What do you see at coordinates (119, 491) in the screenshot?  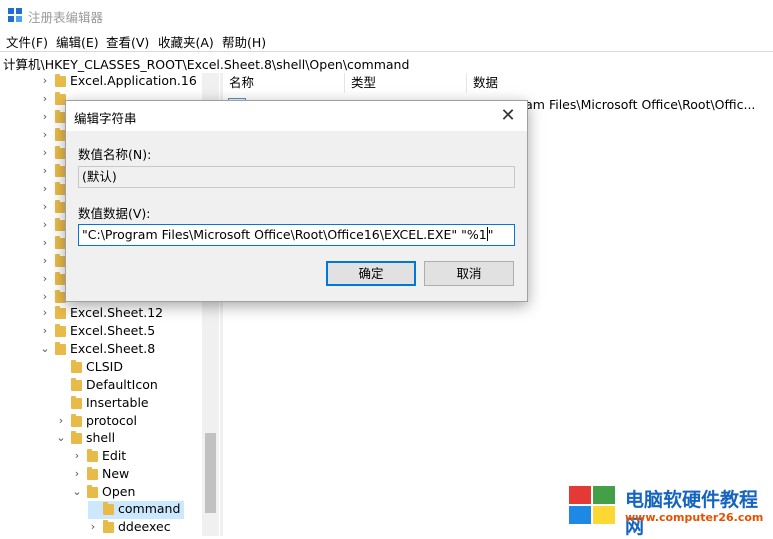 I see `tree-item-label: Open` at bounding box center [119, 491].